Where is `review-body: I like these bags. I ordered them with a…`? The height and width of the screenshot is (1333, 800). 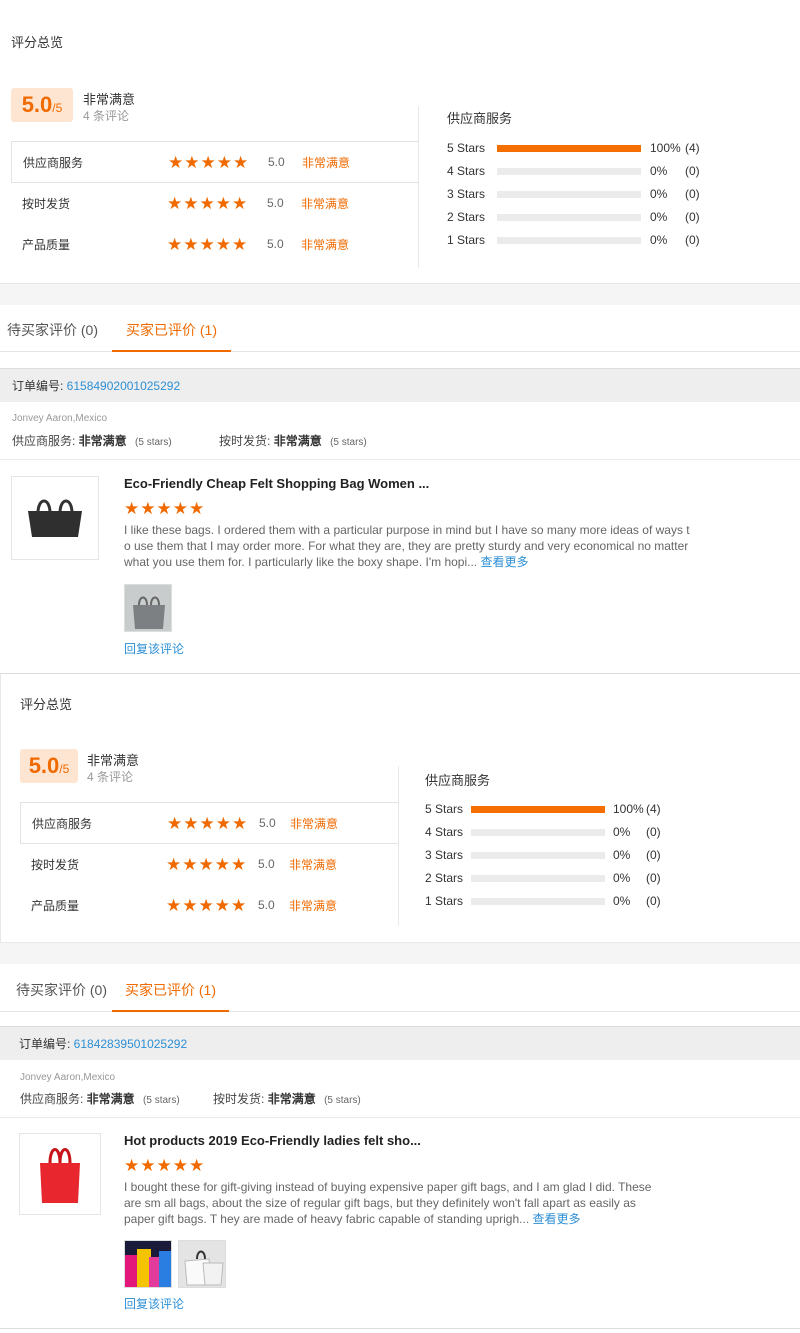
review-body: I like these bags. I ordered them with a… is located at coordinates (407, 546).